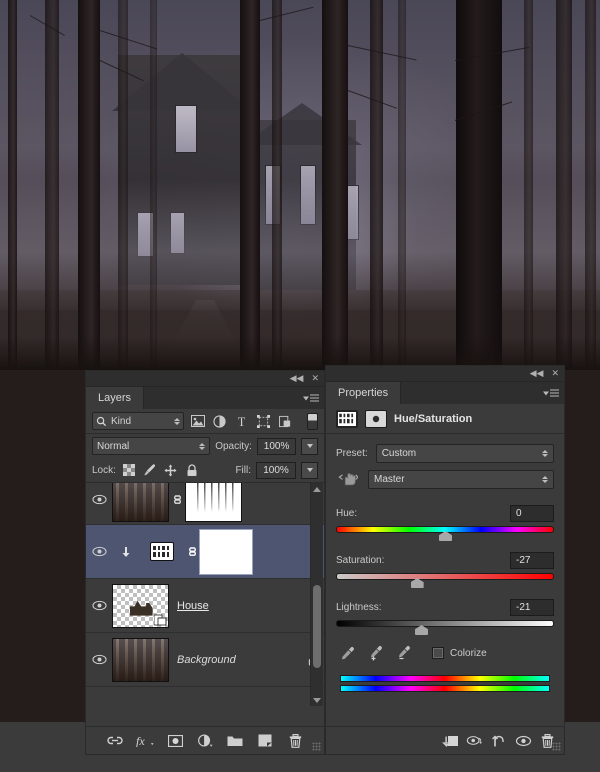 This screenshot has height=772, width=600. Describe the element at coordinates (276, 446) in the screenshot. I see `opacity-input: 100%` at that location.